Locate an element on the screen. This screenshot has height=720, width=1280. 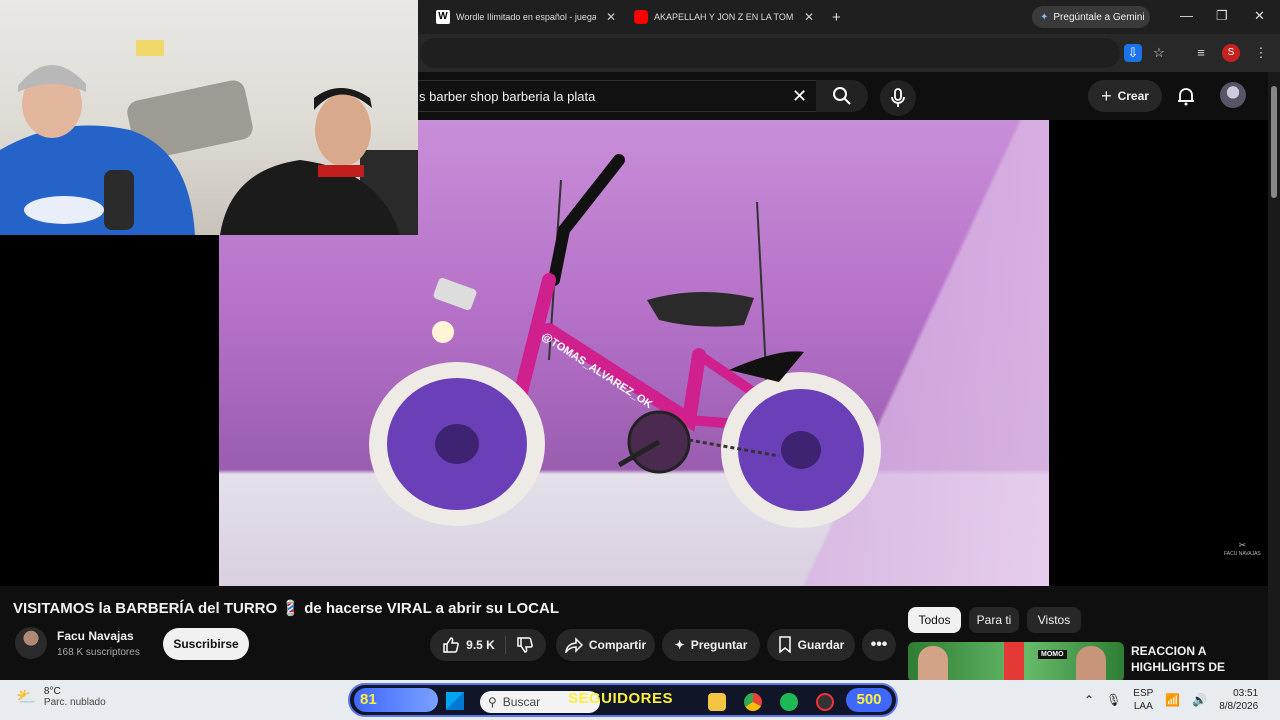
more-actions-button: ••• is located at coordinates (879, 645).